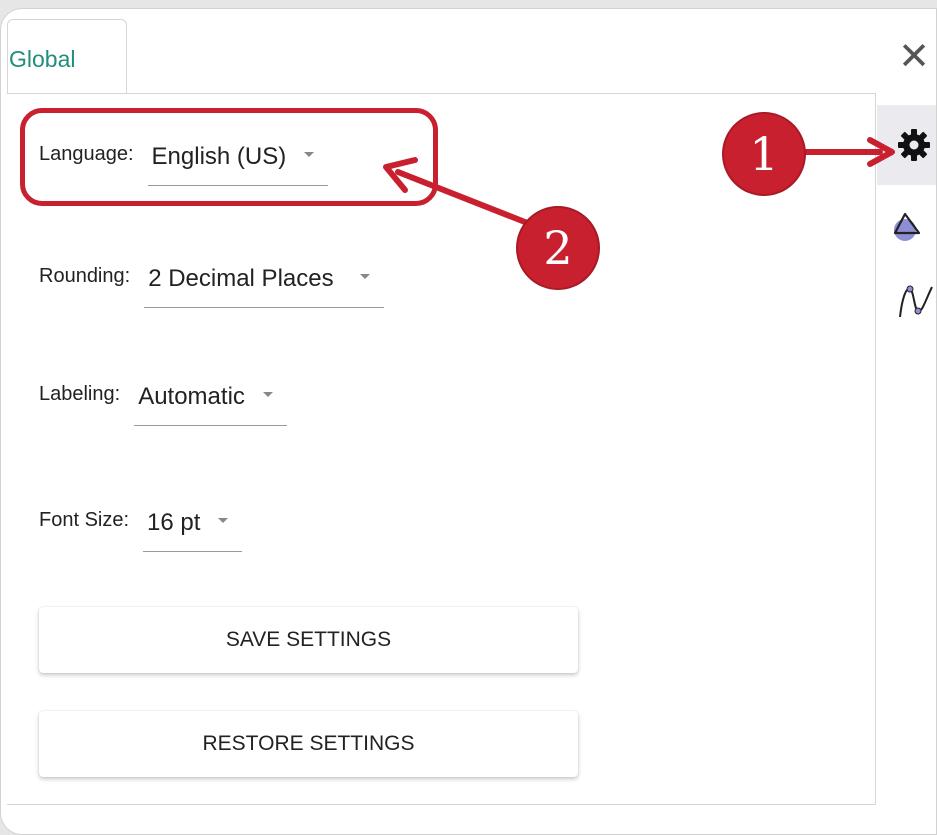 The width and height of the screenshot is (937, 835). What do you see at coordinates (639, 182) in the screenshot?
I see `annotation-arrows` at bounding box center [639, 182].